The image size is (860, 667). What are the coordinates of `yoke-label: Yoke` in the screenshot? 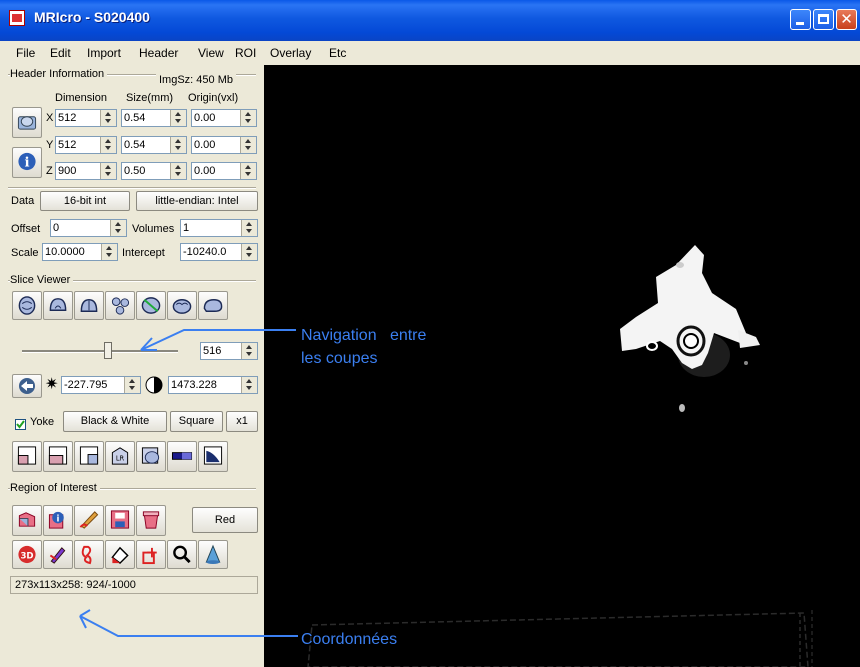 It's located at (42, 422).